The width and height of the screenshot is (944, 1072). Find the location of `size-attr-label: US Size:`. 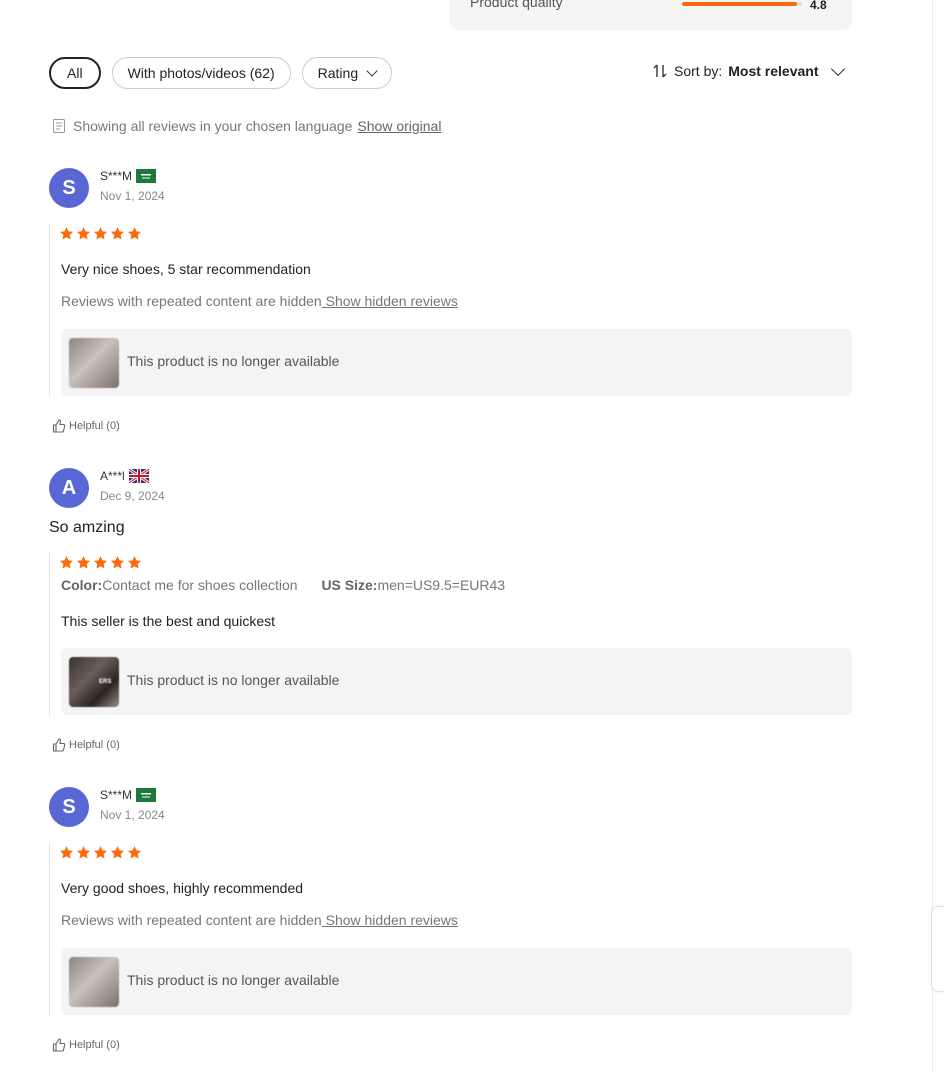

size-attr-label: US Size: is located at coordinates (349, 585).